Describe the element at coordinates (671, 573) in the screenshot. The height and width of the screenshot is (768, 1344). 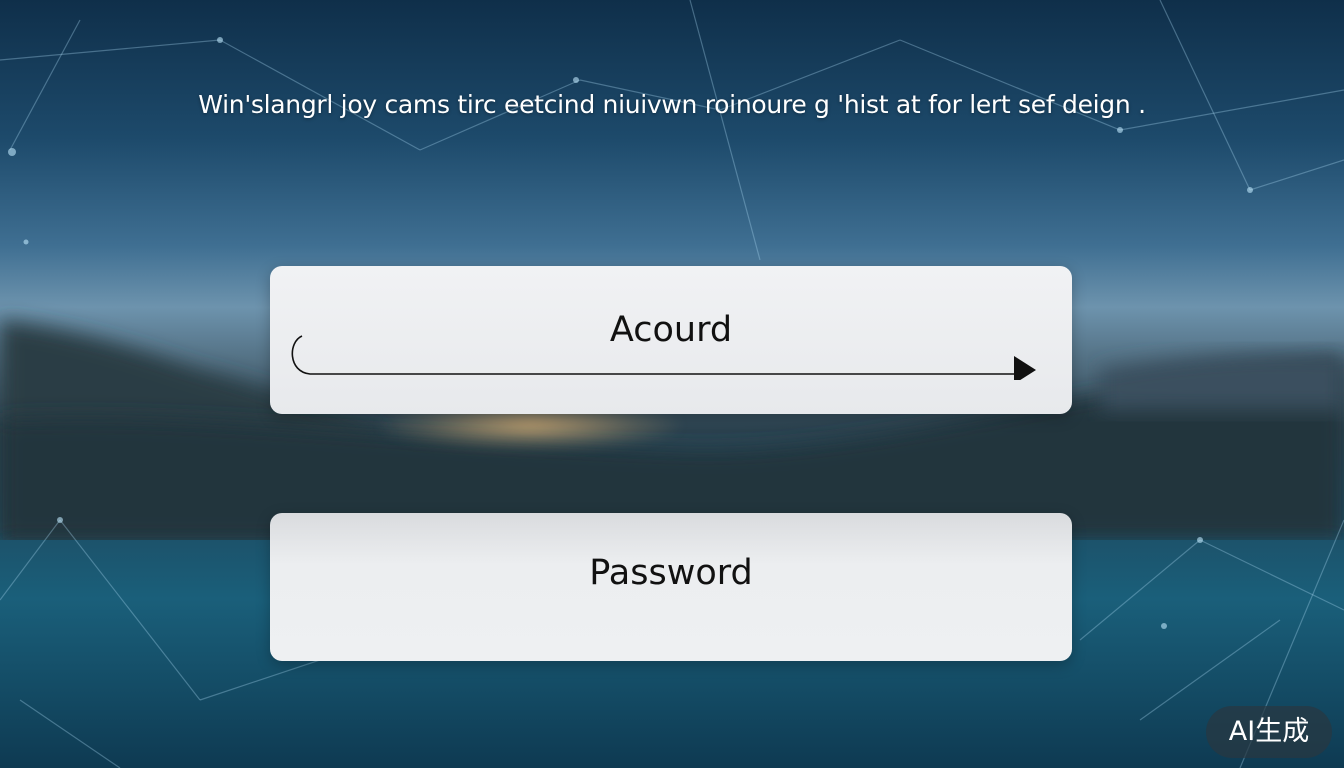
I see `password-field-label: Password` at that location.